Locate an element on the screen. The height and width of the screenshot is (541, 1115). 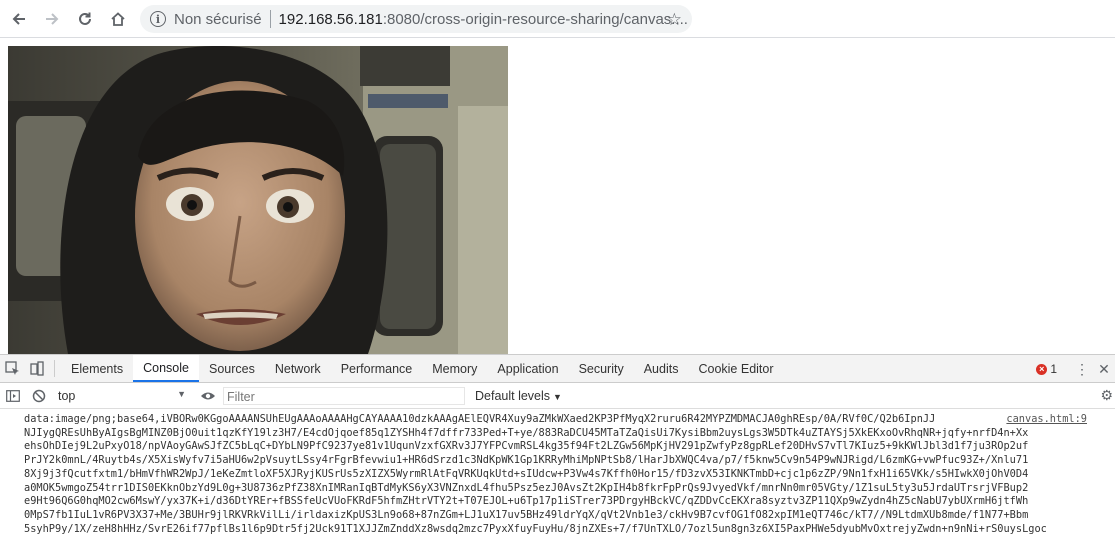
back-arrow-icon is located at coordinates (18, 18).